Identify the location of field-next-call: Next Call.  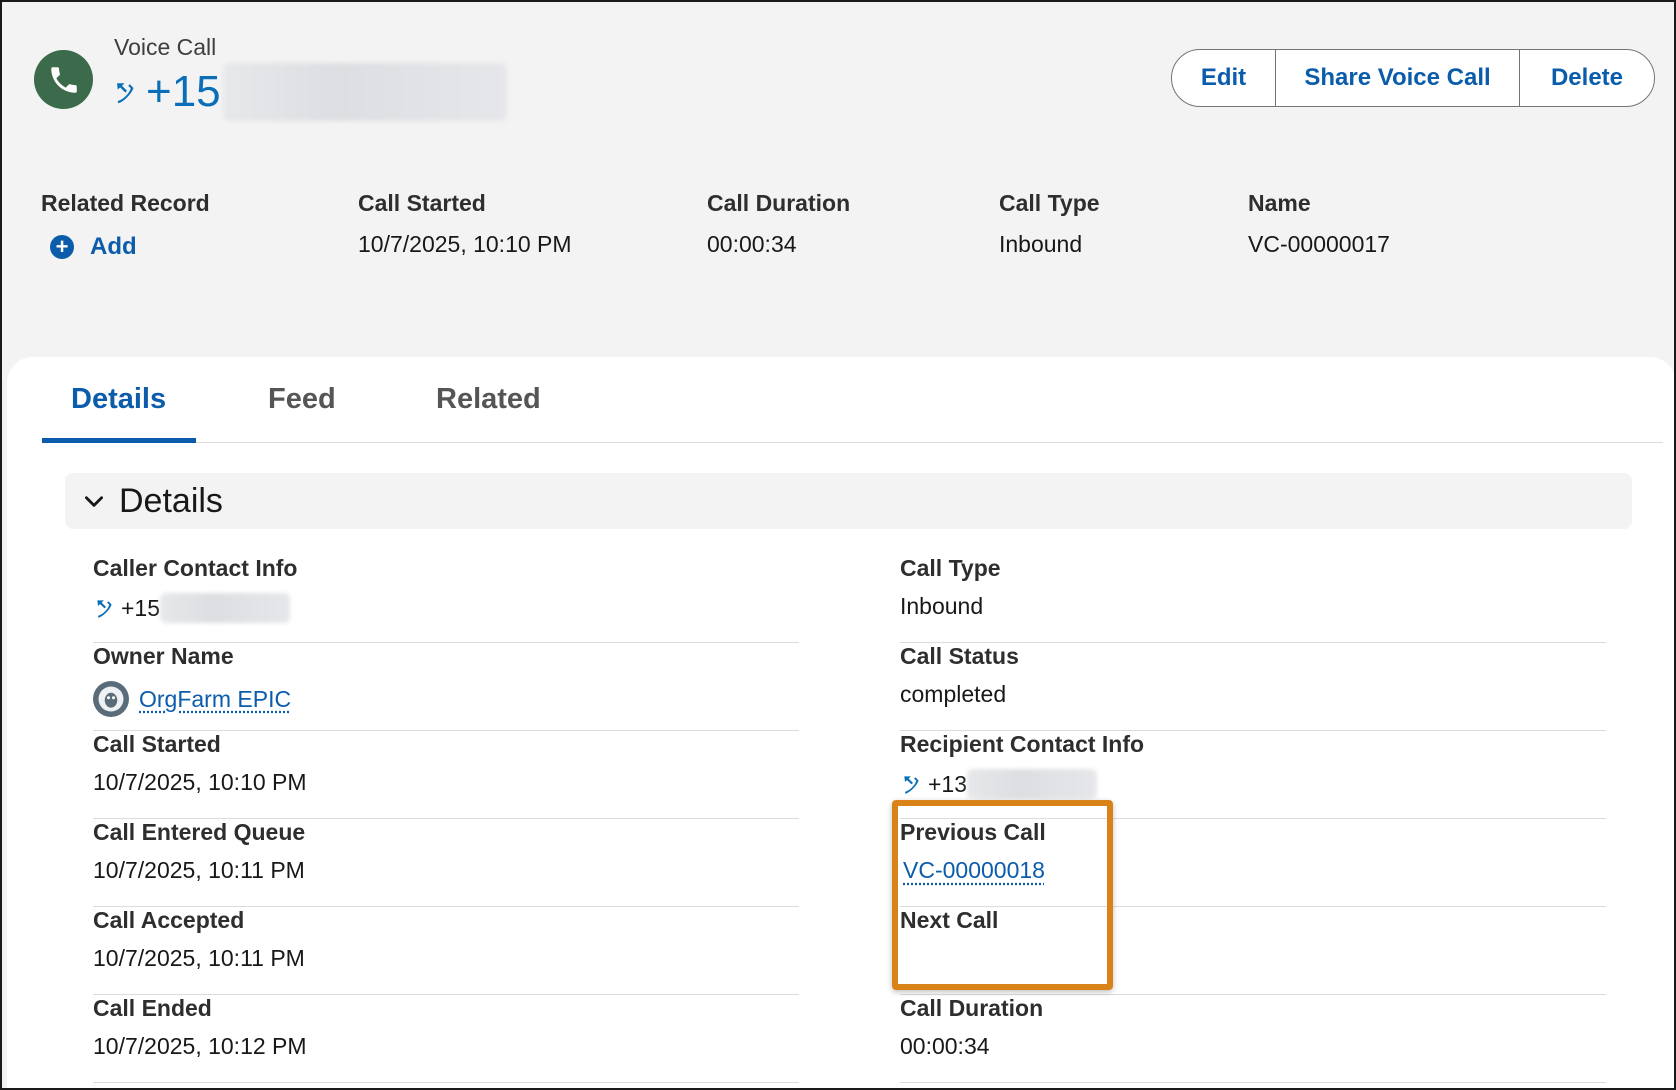
(1253, 951).